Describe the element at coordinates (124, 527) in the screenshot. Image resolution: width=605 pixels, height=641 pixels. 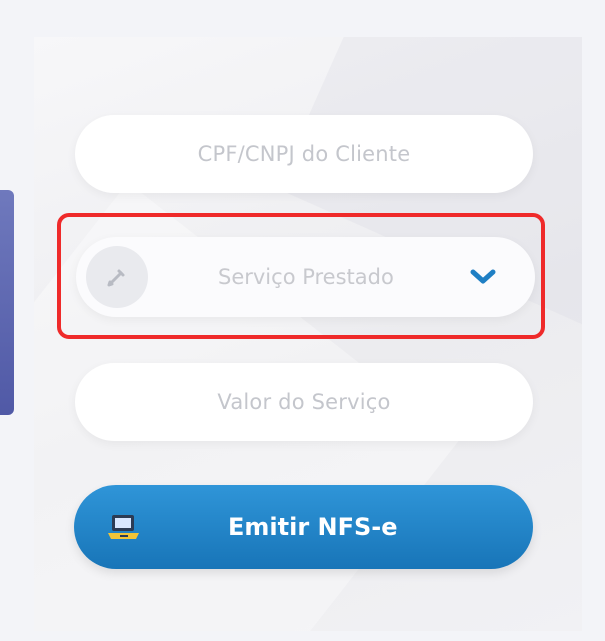
I see `laptop-icon` at that location.